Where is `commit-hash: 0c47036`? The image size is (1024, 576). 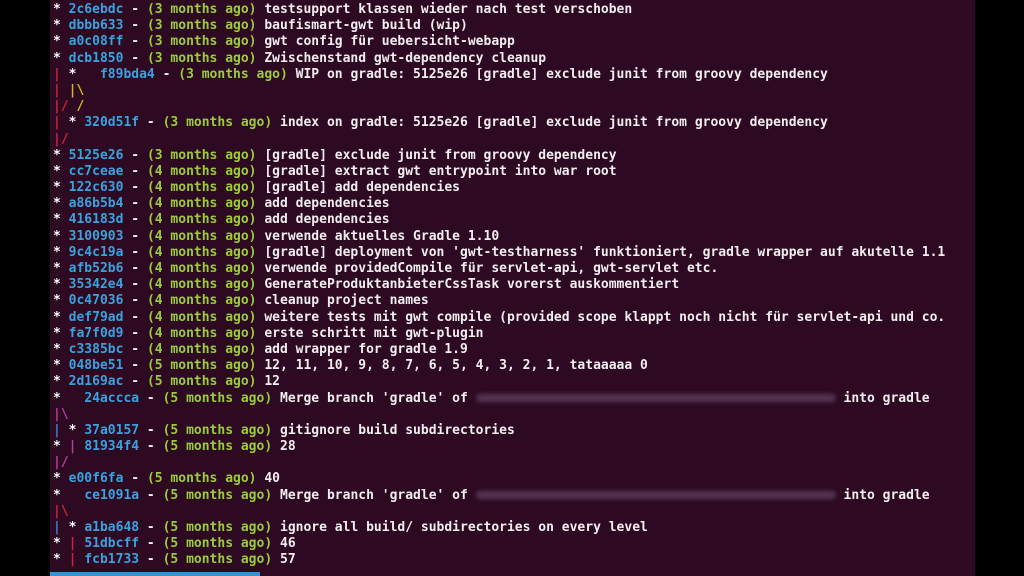 commit-hash: 0c47036 is located at coordinates (96, 301).